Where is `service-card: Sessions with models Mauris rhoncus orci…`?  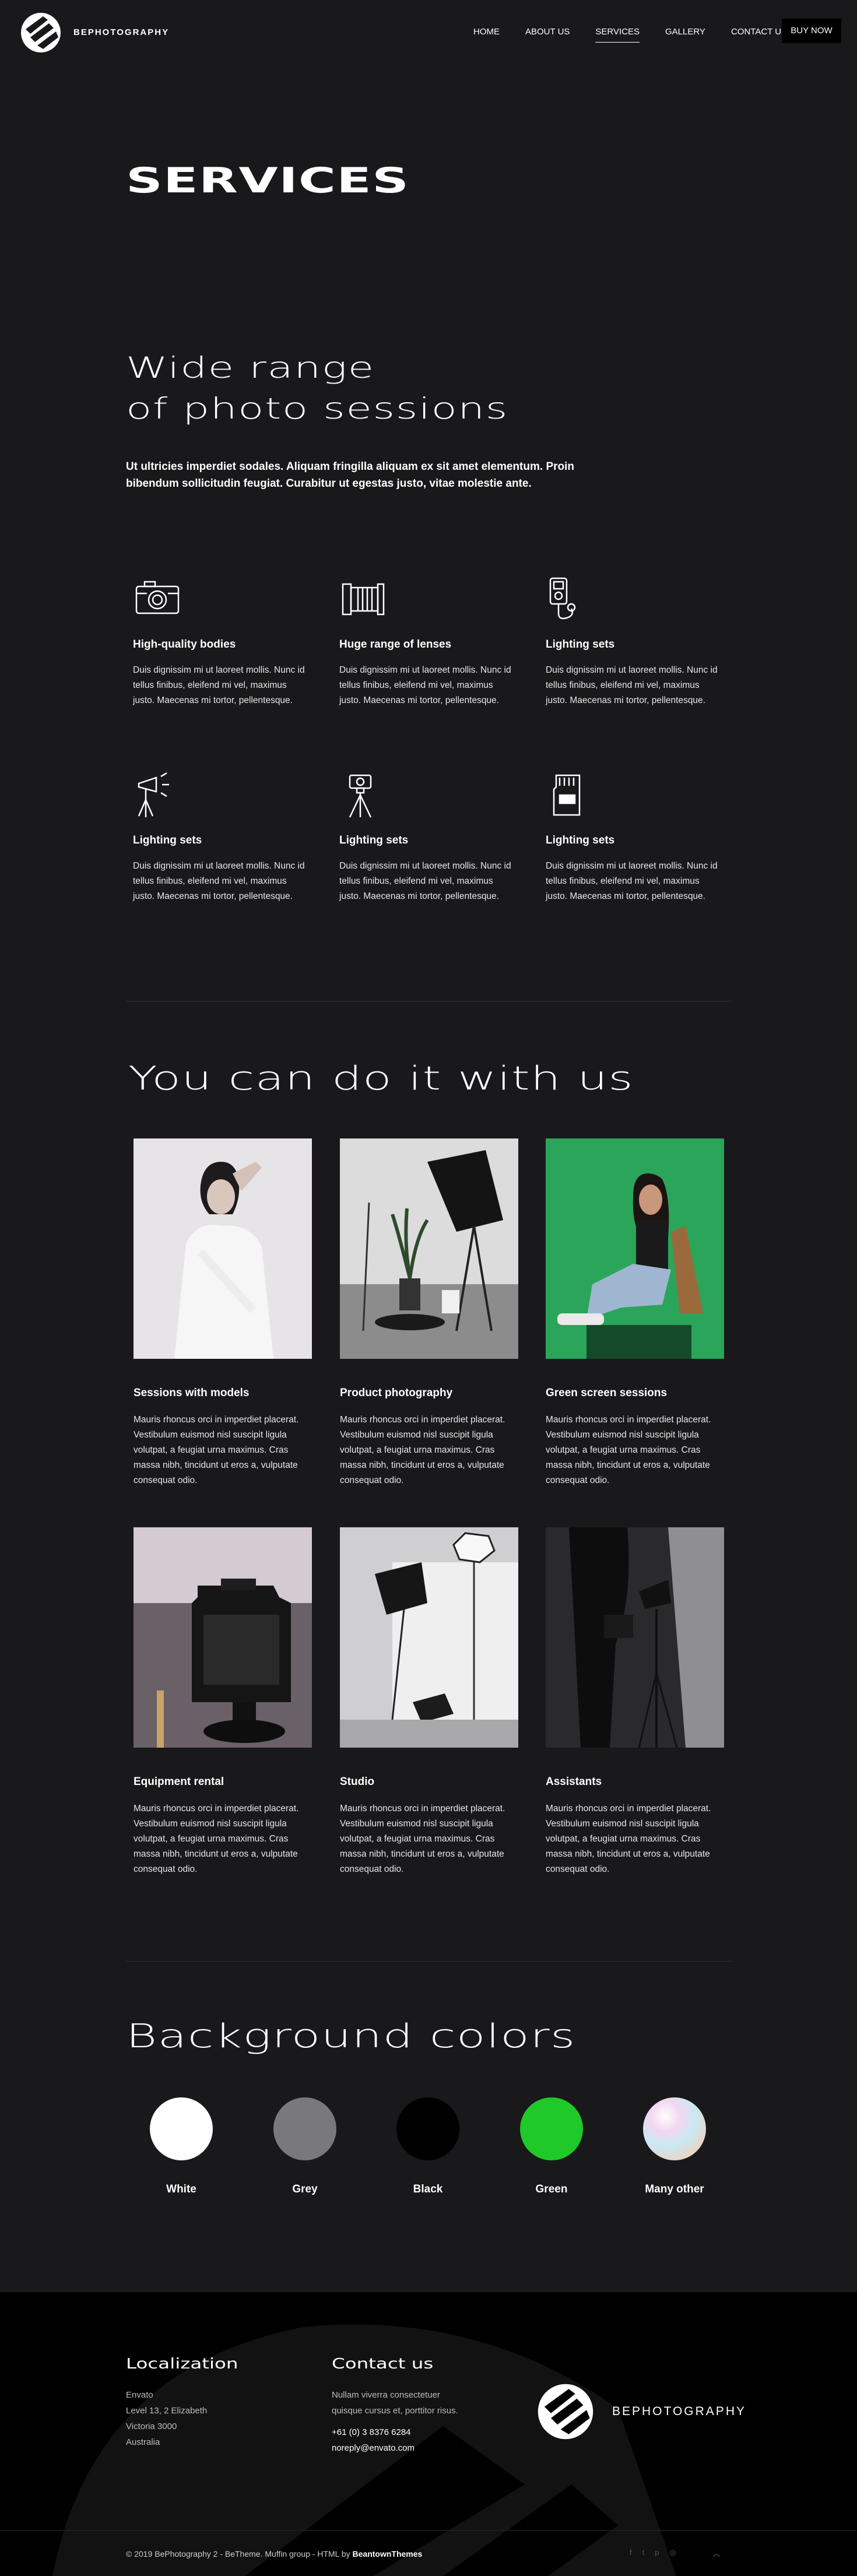
service-card: Sessions with models Mauris rhoncus orci… is located at coordinates (223, 1313).